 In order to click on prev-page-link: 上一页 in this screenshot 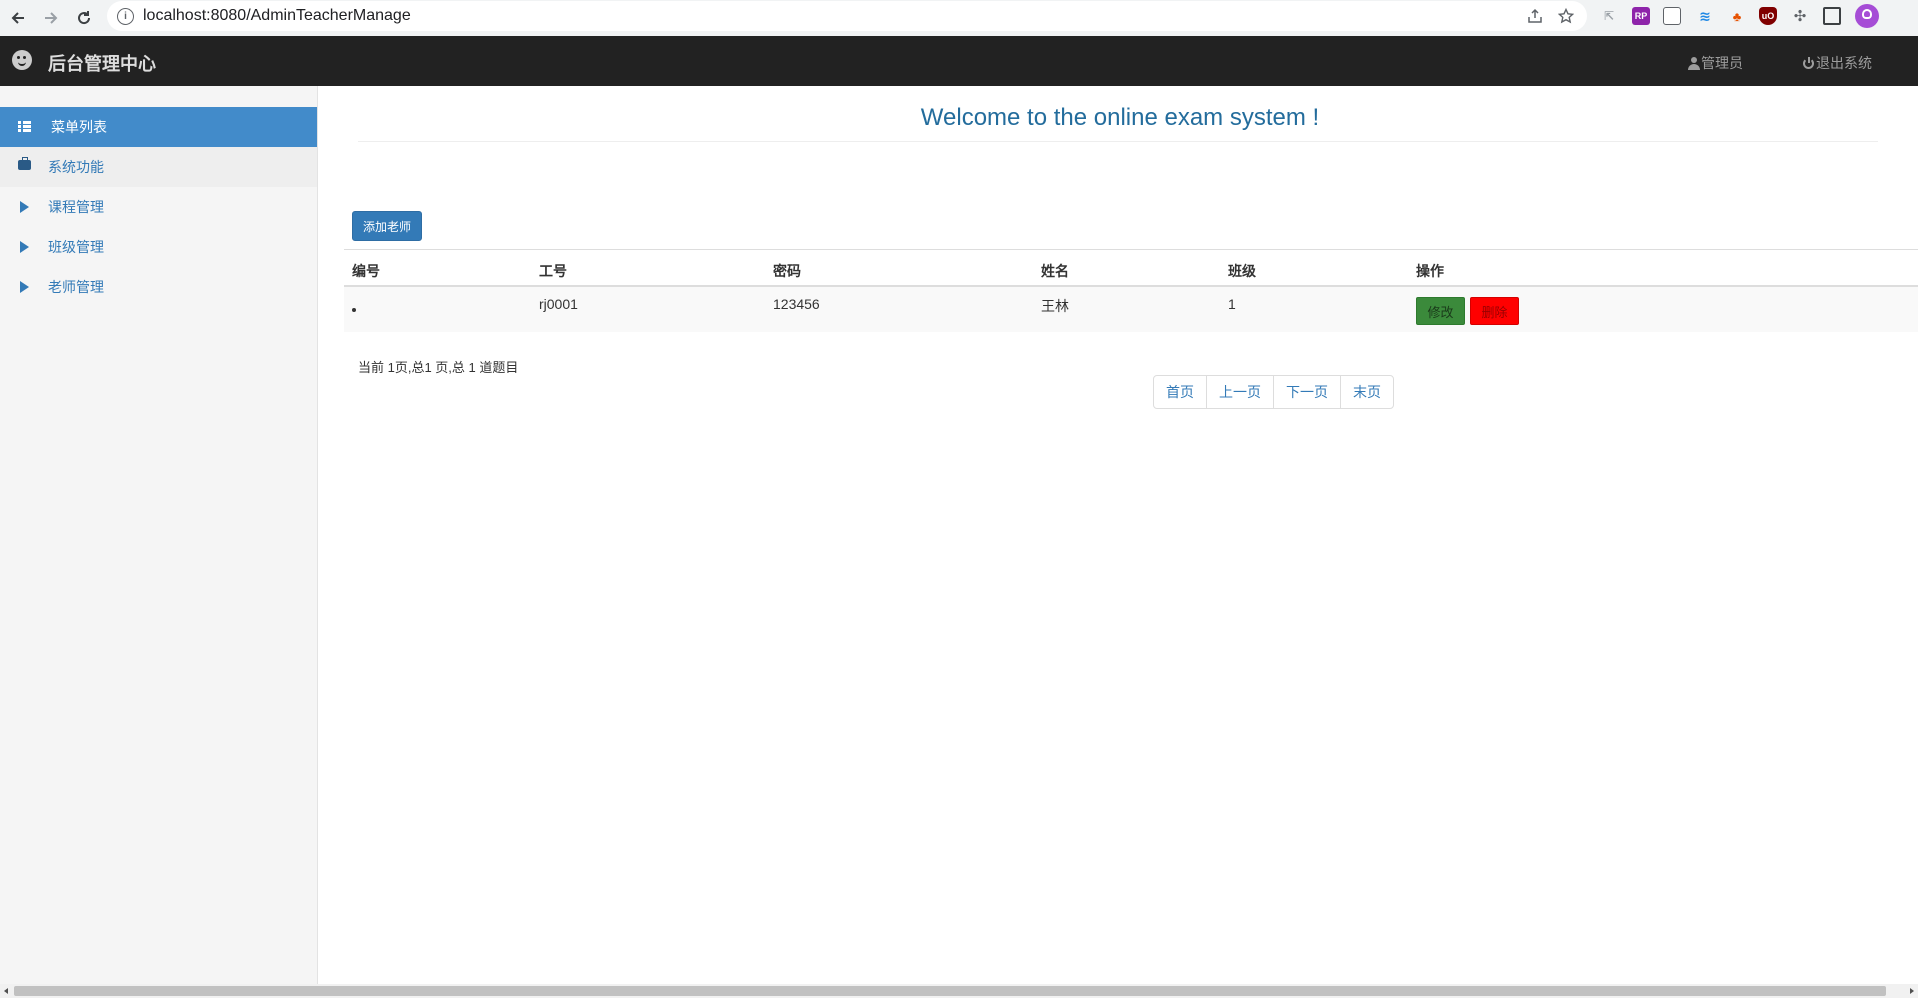, I will do `click(1239, 392)`.